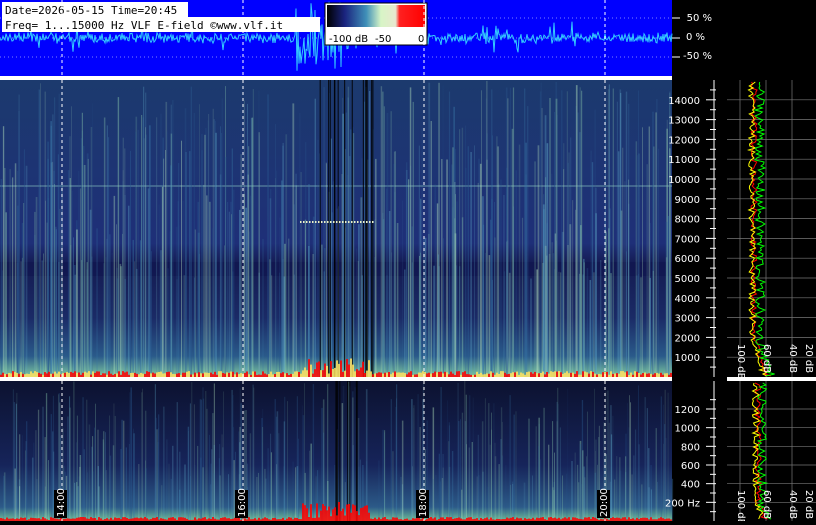 The height and width of the screenshot is (525, 816). I want to click on time-tick-label: 20:00, so click(604, 502).